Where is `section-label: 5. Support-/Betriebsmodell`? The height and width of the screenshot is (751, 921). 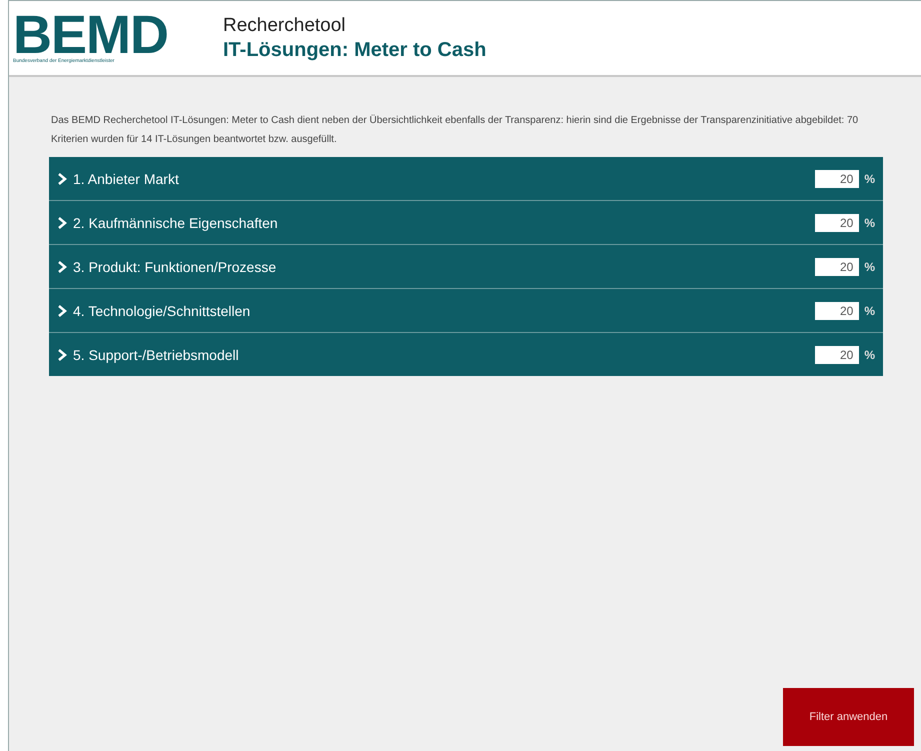 section-label: 5. Support-/Betriebsmodell is located at coordinates (156, 354).